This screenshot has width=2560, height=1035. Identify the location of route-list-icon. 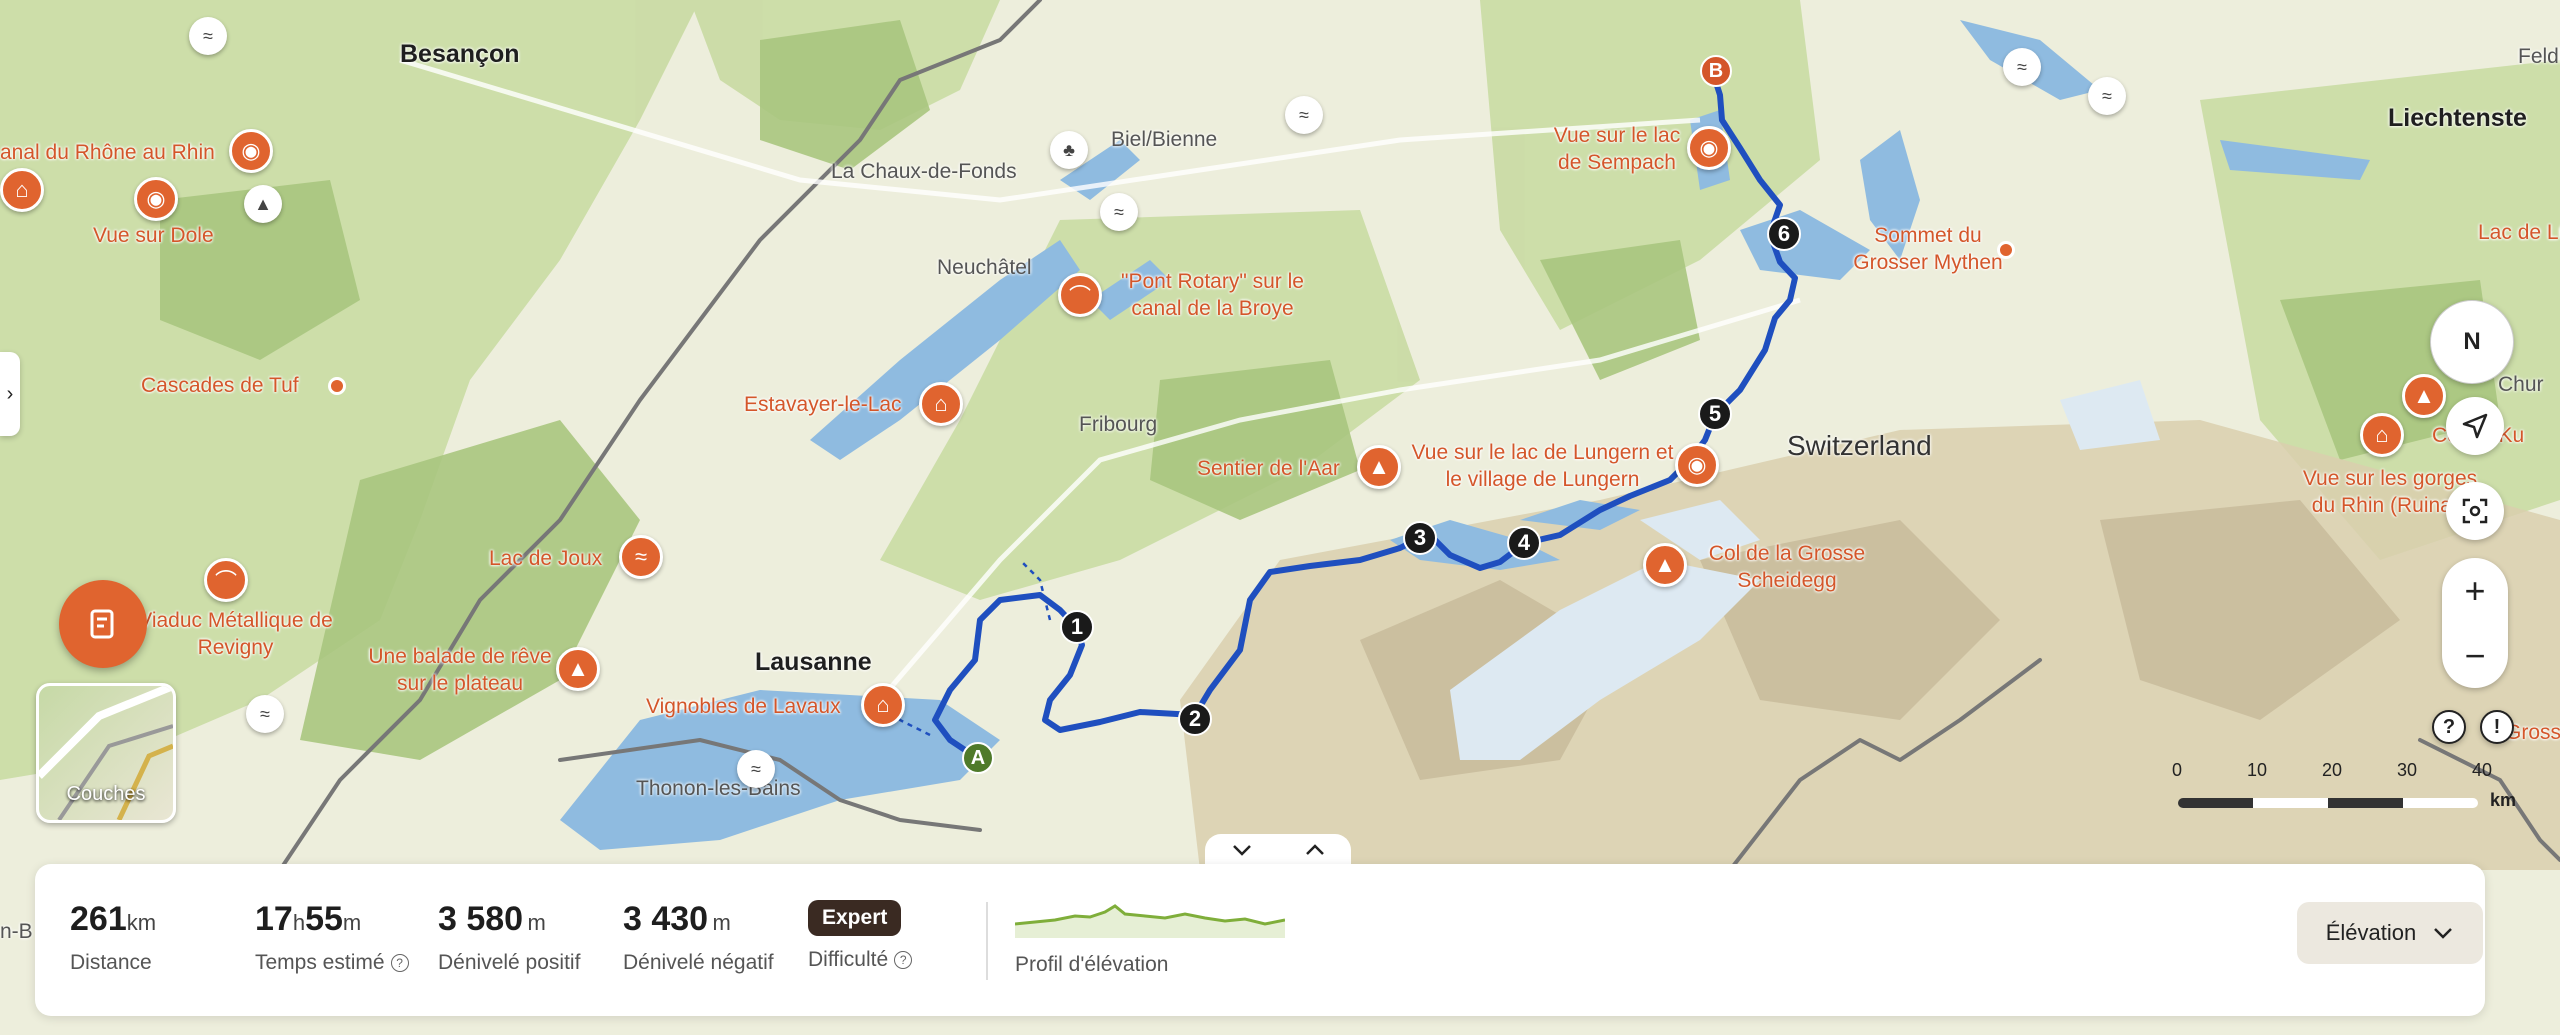
(102, 624).